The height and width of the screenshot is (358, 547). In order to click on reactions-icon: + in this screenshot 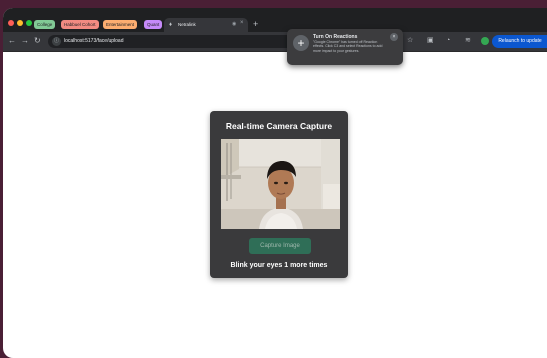, I will do `click(301, 43)`.